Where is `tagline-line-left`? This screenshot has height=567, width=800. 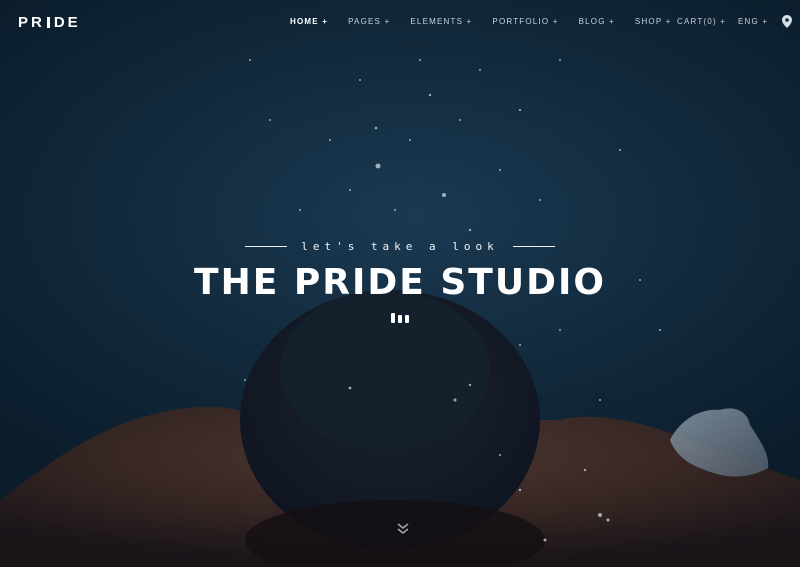
tagline-line-left is located at coordinates (266, 246).